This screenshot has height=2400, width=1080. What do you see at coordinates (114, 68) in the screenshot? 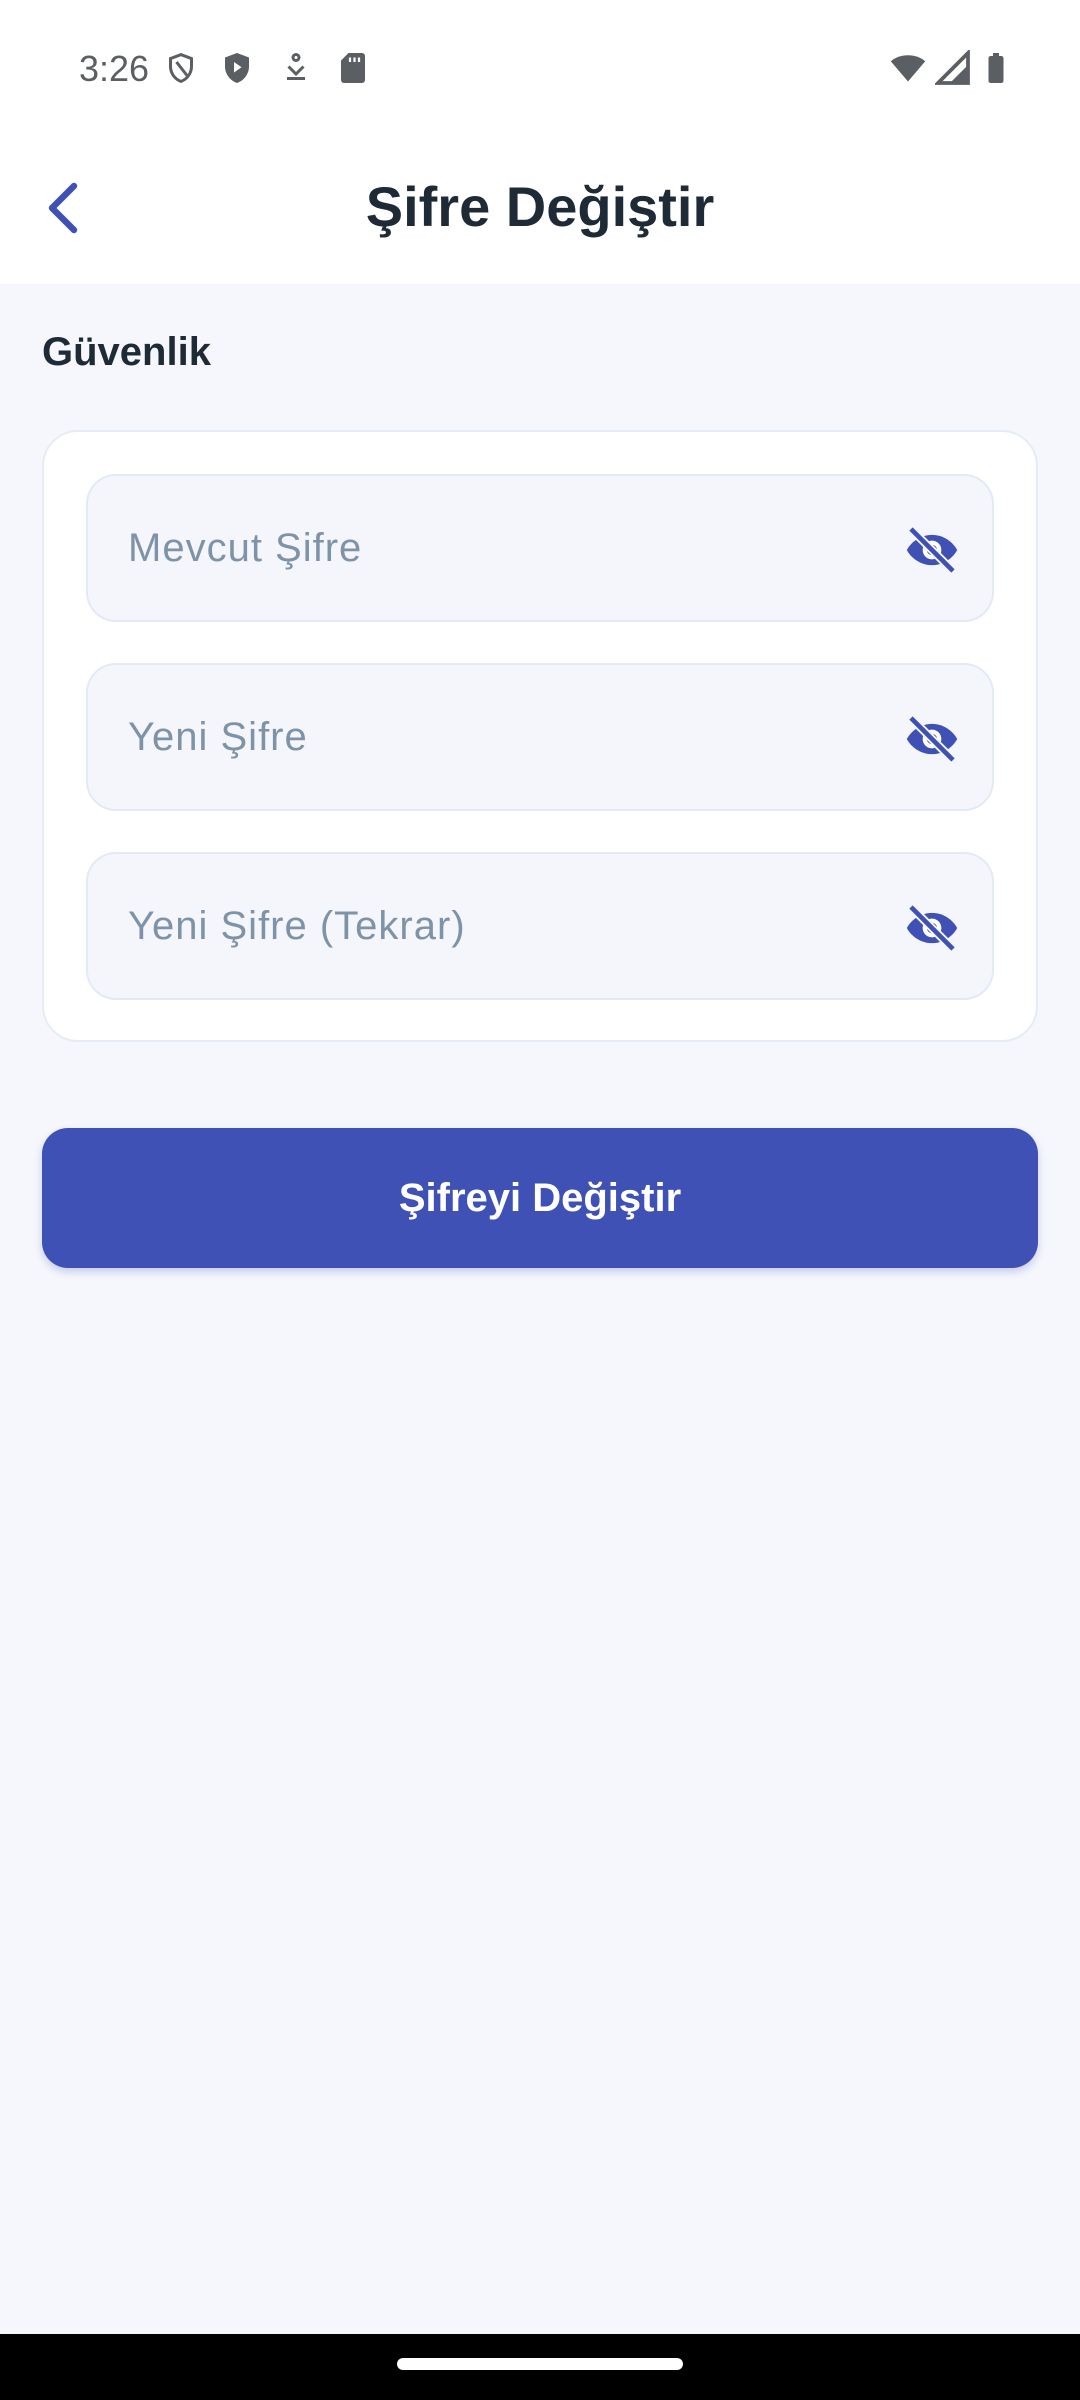
I see `status-time: 3:26` at bounding box center [114, 68].